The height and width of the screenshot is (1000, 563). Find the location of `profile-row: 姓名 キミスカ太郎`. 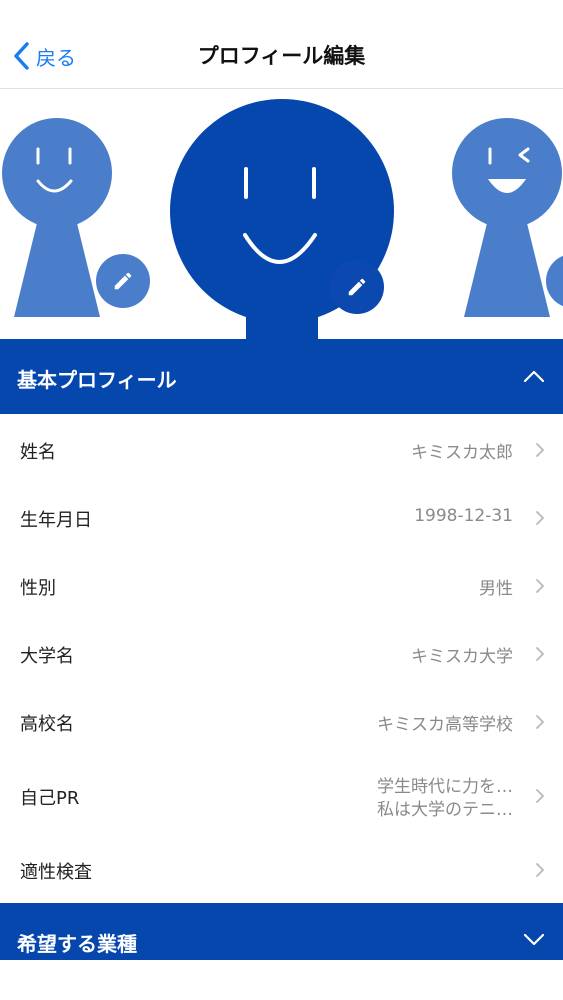

profile-row: 姓名 キミスカ太郎 is located at coordinates (281, 450).